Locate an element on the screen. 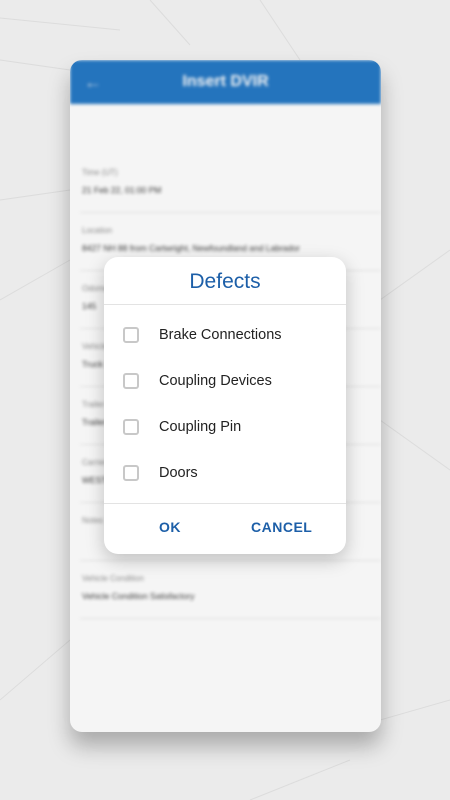 The height and width of the screenshot is (800, 450). cancel-button: CANCEL is located at coordinates (281, 527).